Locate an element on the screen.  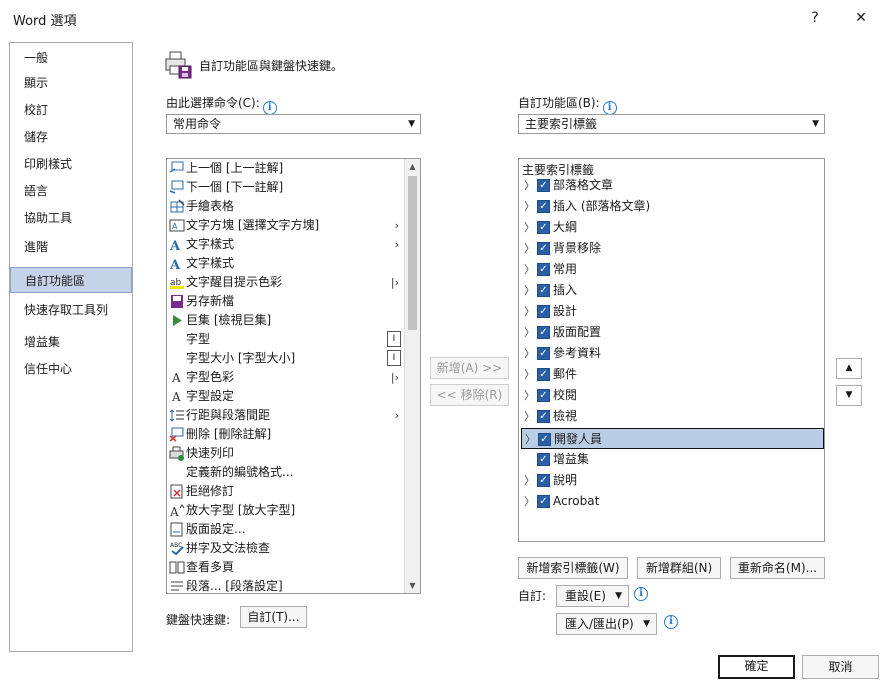
list-item: A 放大字型 [放大字型] is located at coordinates (286, 510).